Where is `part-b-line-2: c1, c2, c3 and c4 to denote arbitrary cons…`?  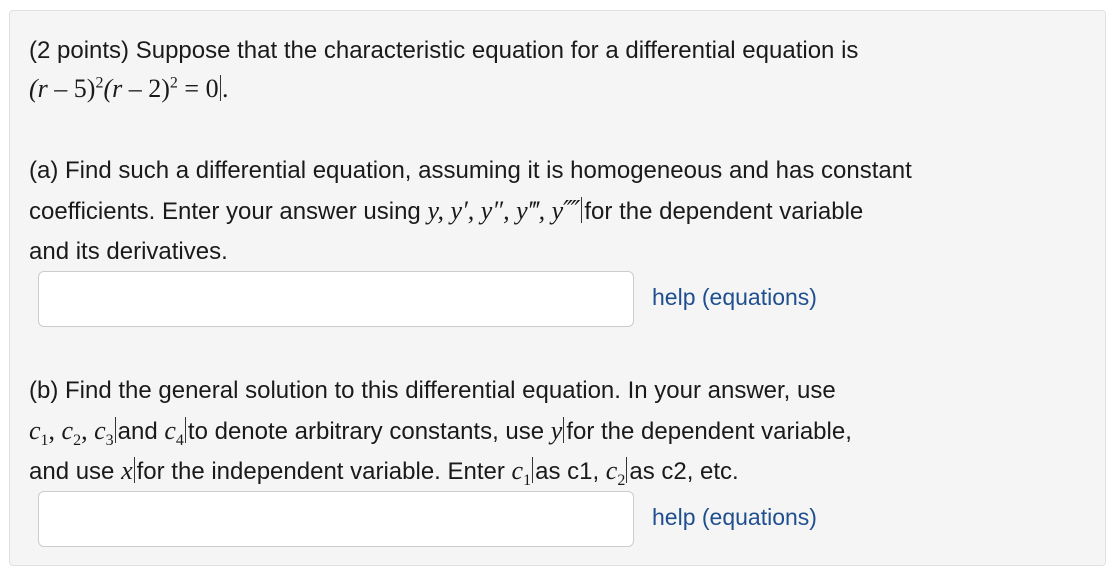
part-b-line-2: c1, c2, c3 and c4 to denote arbitrary cons… is located at coordinates (440, 433).